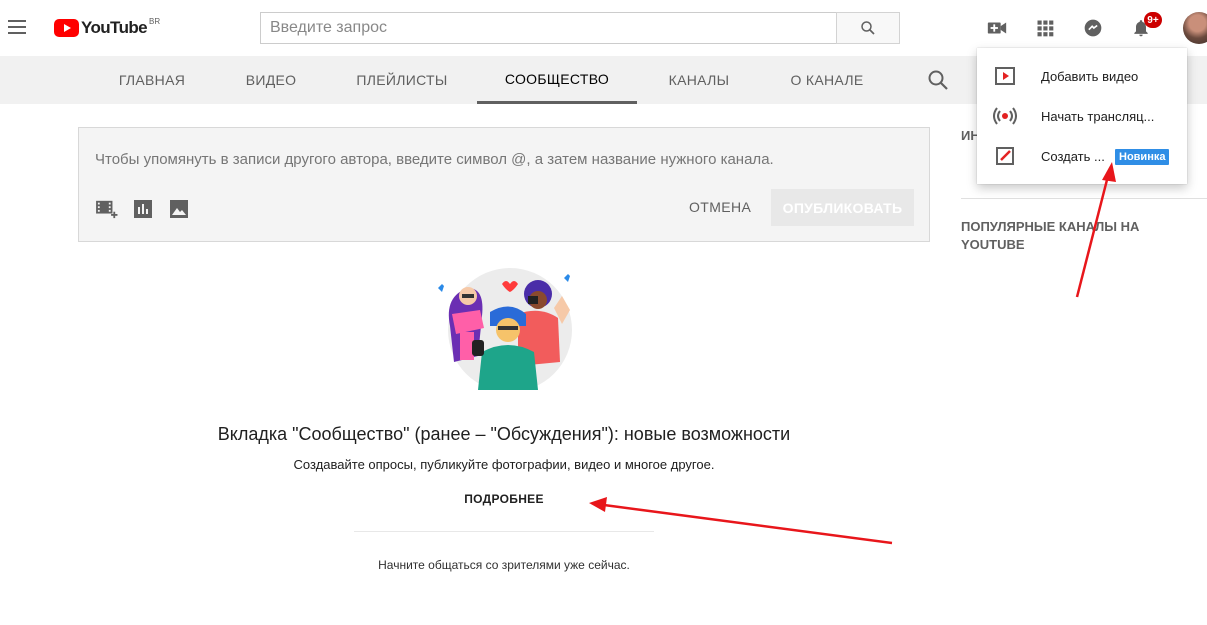  I want to click on publish-button: ОПУБЛИКОВАТЬ, so click(842, 207).